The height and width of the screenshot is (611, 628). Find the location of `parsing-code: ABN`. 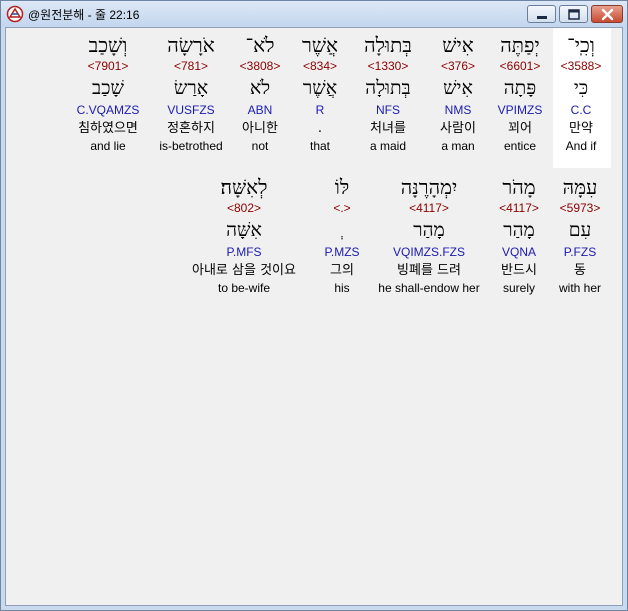

parsing-code: ABN is located at coordinates (260, 110).